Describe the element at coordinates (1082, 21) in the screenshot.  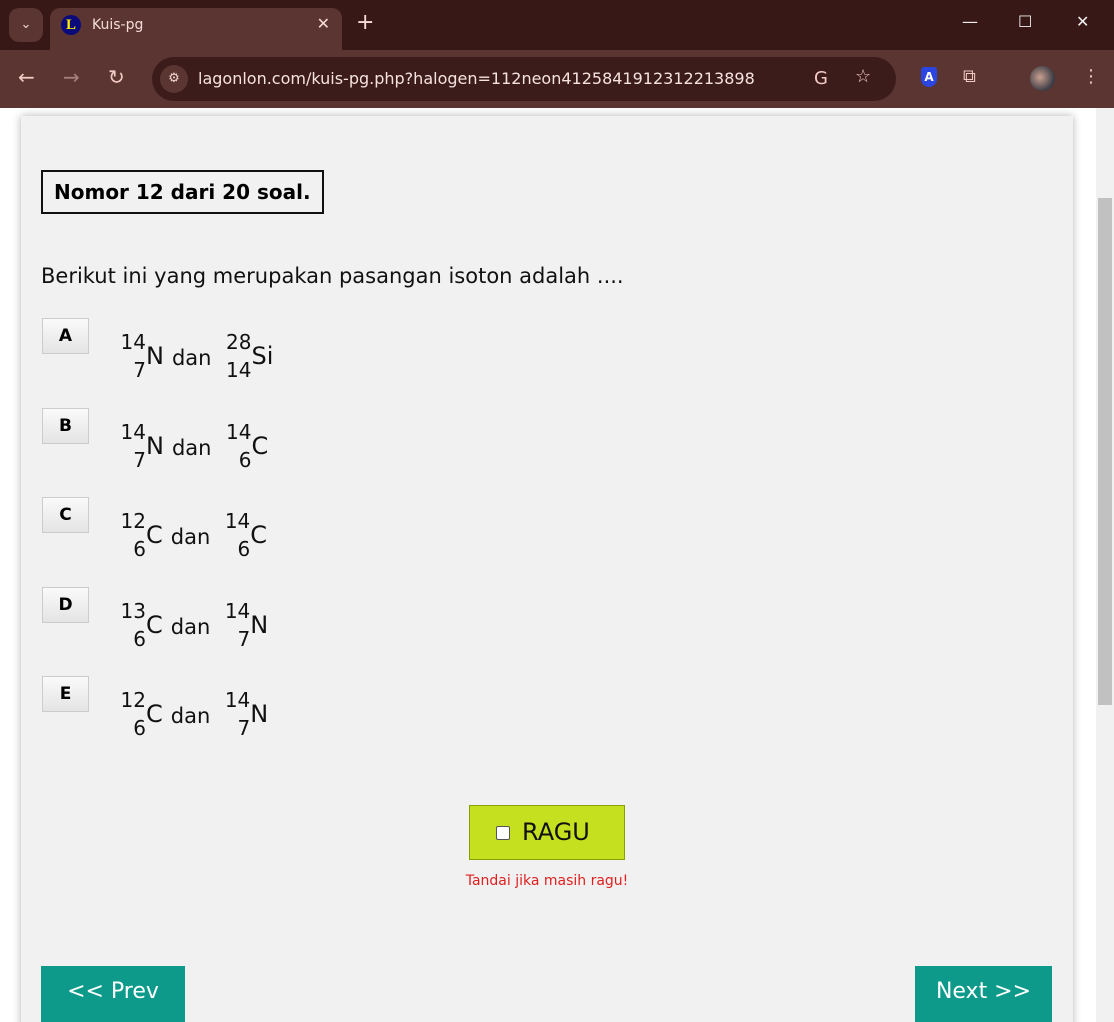
I see `close-window-icon: ✕` at that location.